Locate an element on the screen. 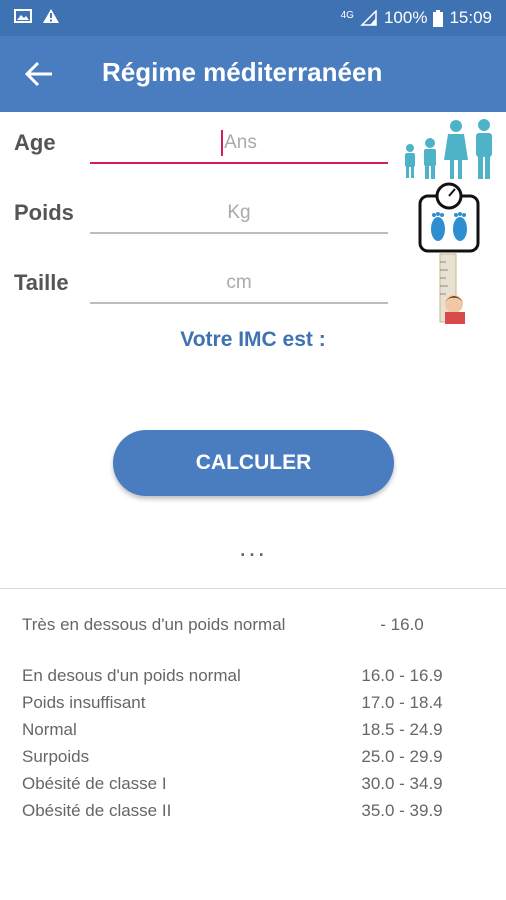 The image size is (506, 900). bmi-range: - 16.0 is located at coordinates (402, 624).